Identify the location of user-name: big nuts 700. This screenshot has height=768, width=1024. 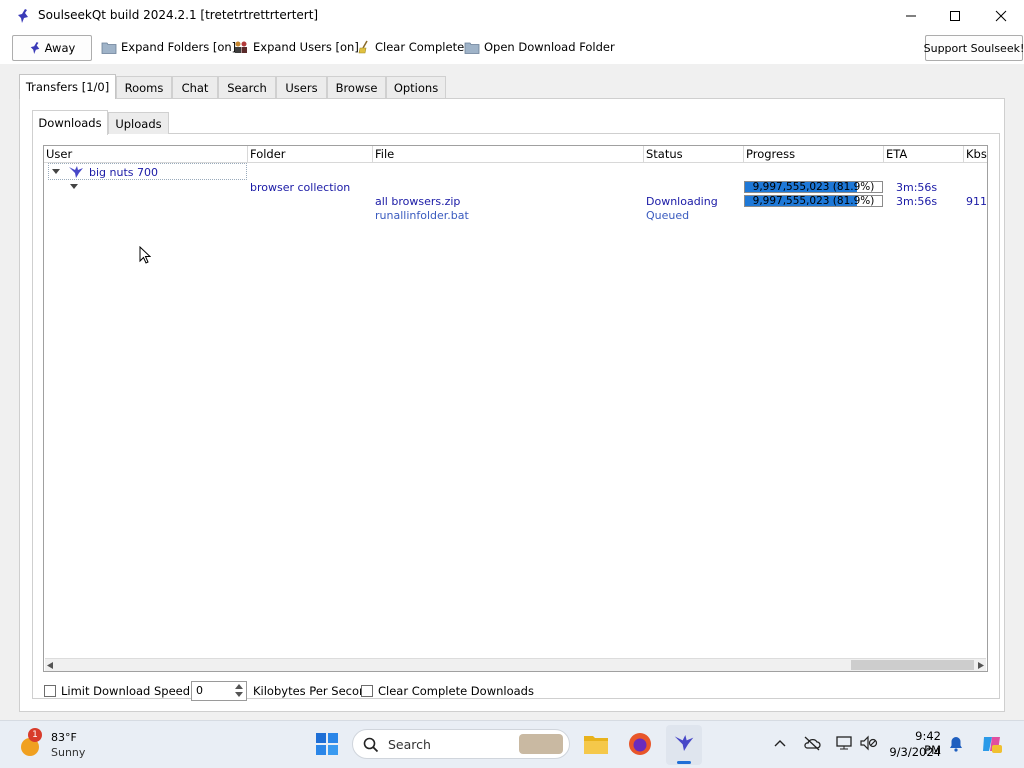
(123, 172).